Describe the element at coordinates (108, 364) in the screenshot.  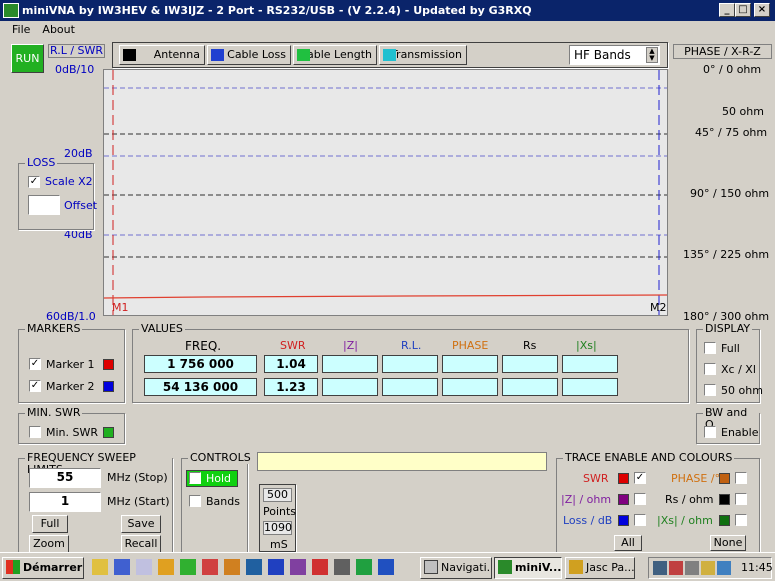
I see `marker1-color-swatch` at that location.